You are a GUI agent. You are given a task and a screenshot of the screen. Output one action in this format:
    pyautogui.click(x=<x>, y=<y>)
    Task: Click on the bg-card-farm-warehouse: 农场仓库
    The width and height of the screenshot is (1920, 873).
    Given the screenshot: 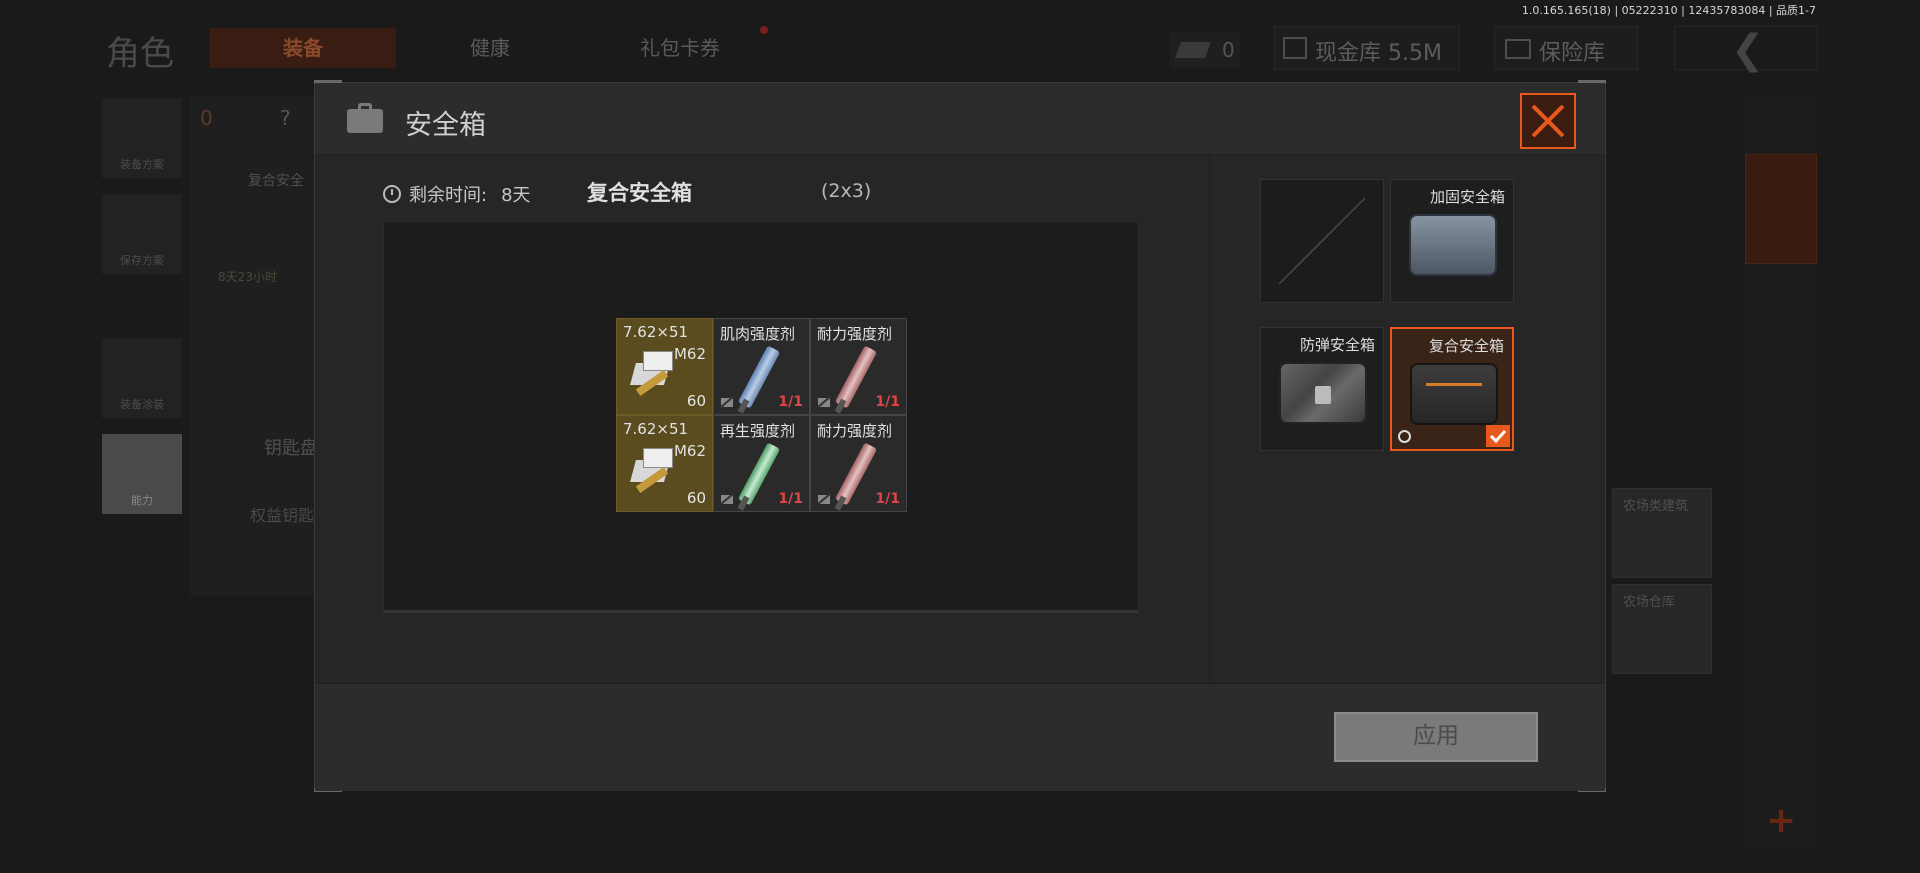 What is the action you would take?
    pyautogui.click(x=1662, y=629)
    